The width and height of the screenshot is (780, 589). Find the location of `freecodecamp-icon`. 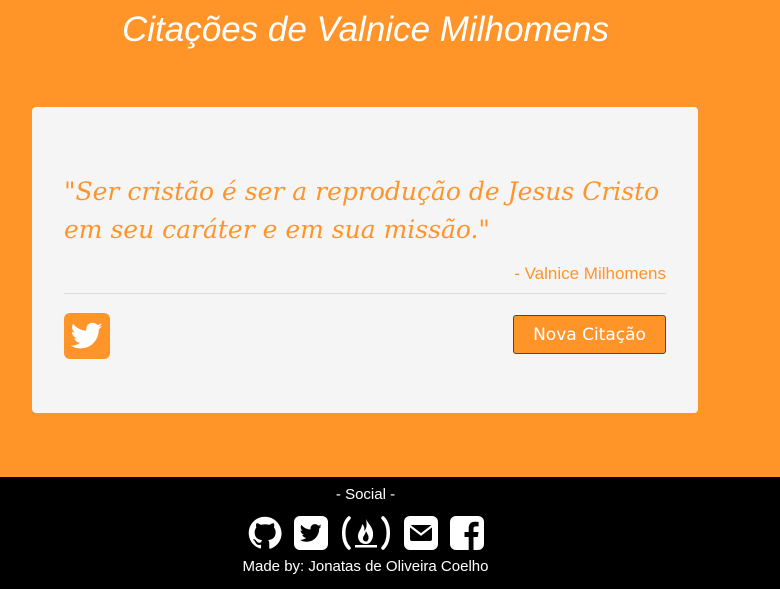

freecodecamp-icon is located at coordinates (365, 533).